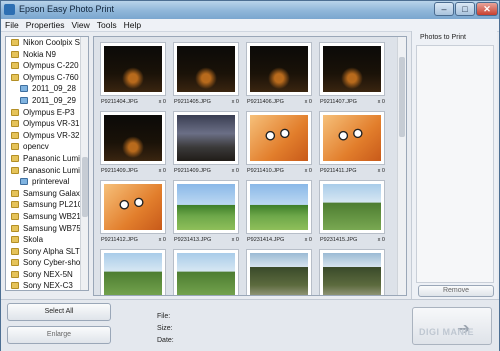 This screenshot has width=500, height=351. I want to click on folder-item: 2011_09_29, so click(47, 101).